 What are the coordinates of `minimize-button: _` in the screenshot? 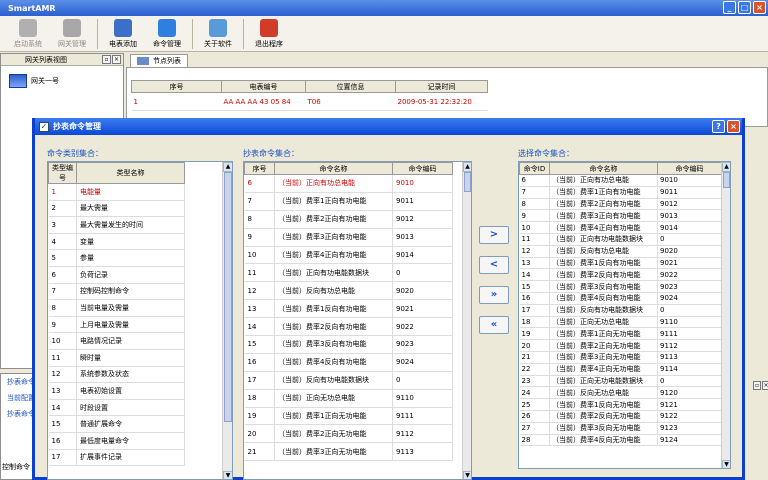 It's located at (729, 7).